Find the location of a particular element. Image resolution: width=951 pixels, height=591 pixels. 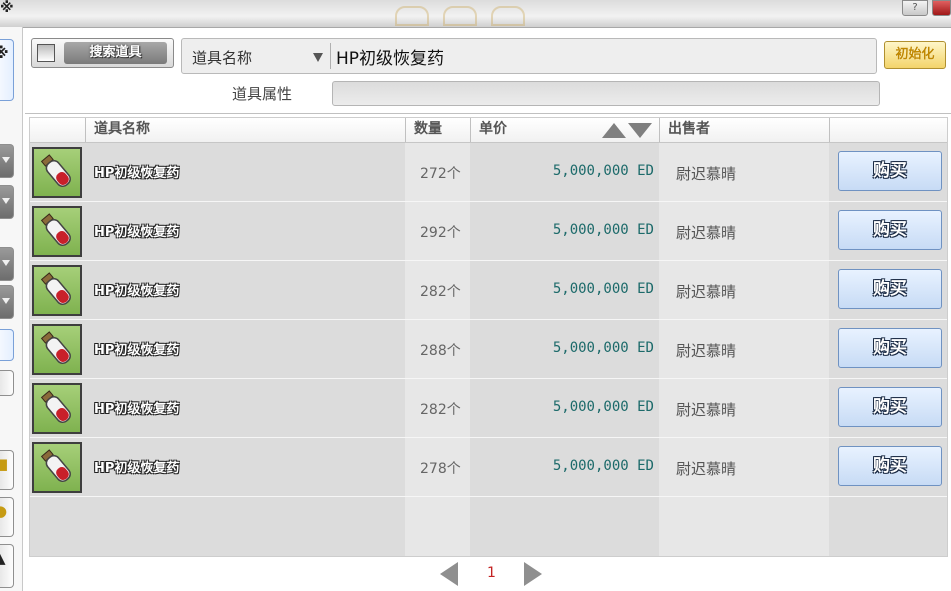

attribute-field is located at coordinates (606, 93).